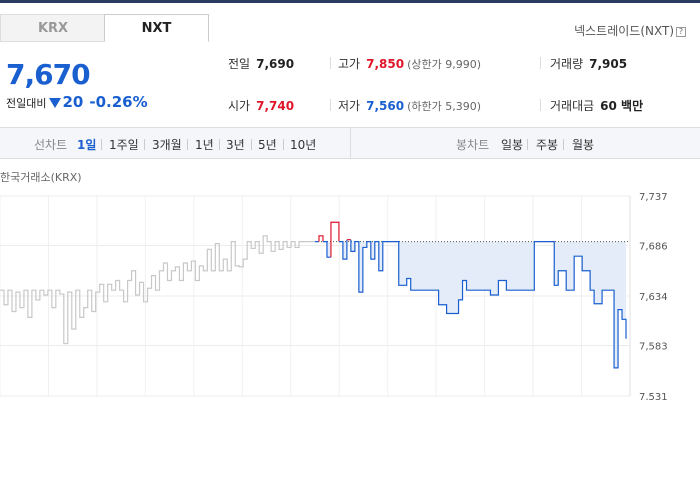 The width and height of the screenshot is (700, 490). I want to click on tab-nxt: NXT, so click(156, 28).